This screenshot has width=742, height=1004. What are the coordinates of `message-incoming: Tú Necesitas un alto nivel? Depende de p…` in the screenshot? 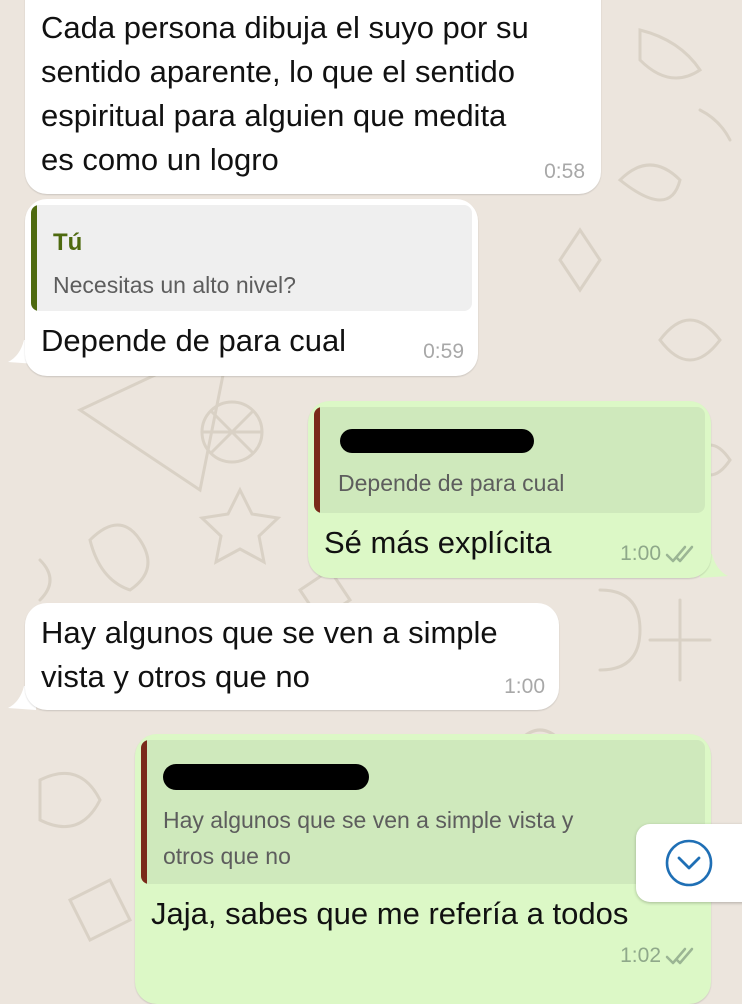 It's located at (251, 287).